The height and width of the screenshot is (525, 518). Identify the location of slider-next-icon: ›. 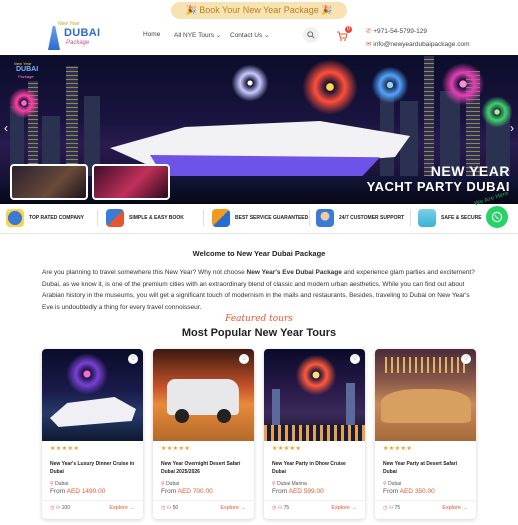
(512, 128).